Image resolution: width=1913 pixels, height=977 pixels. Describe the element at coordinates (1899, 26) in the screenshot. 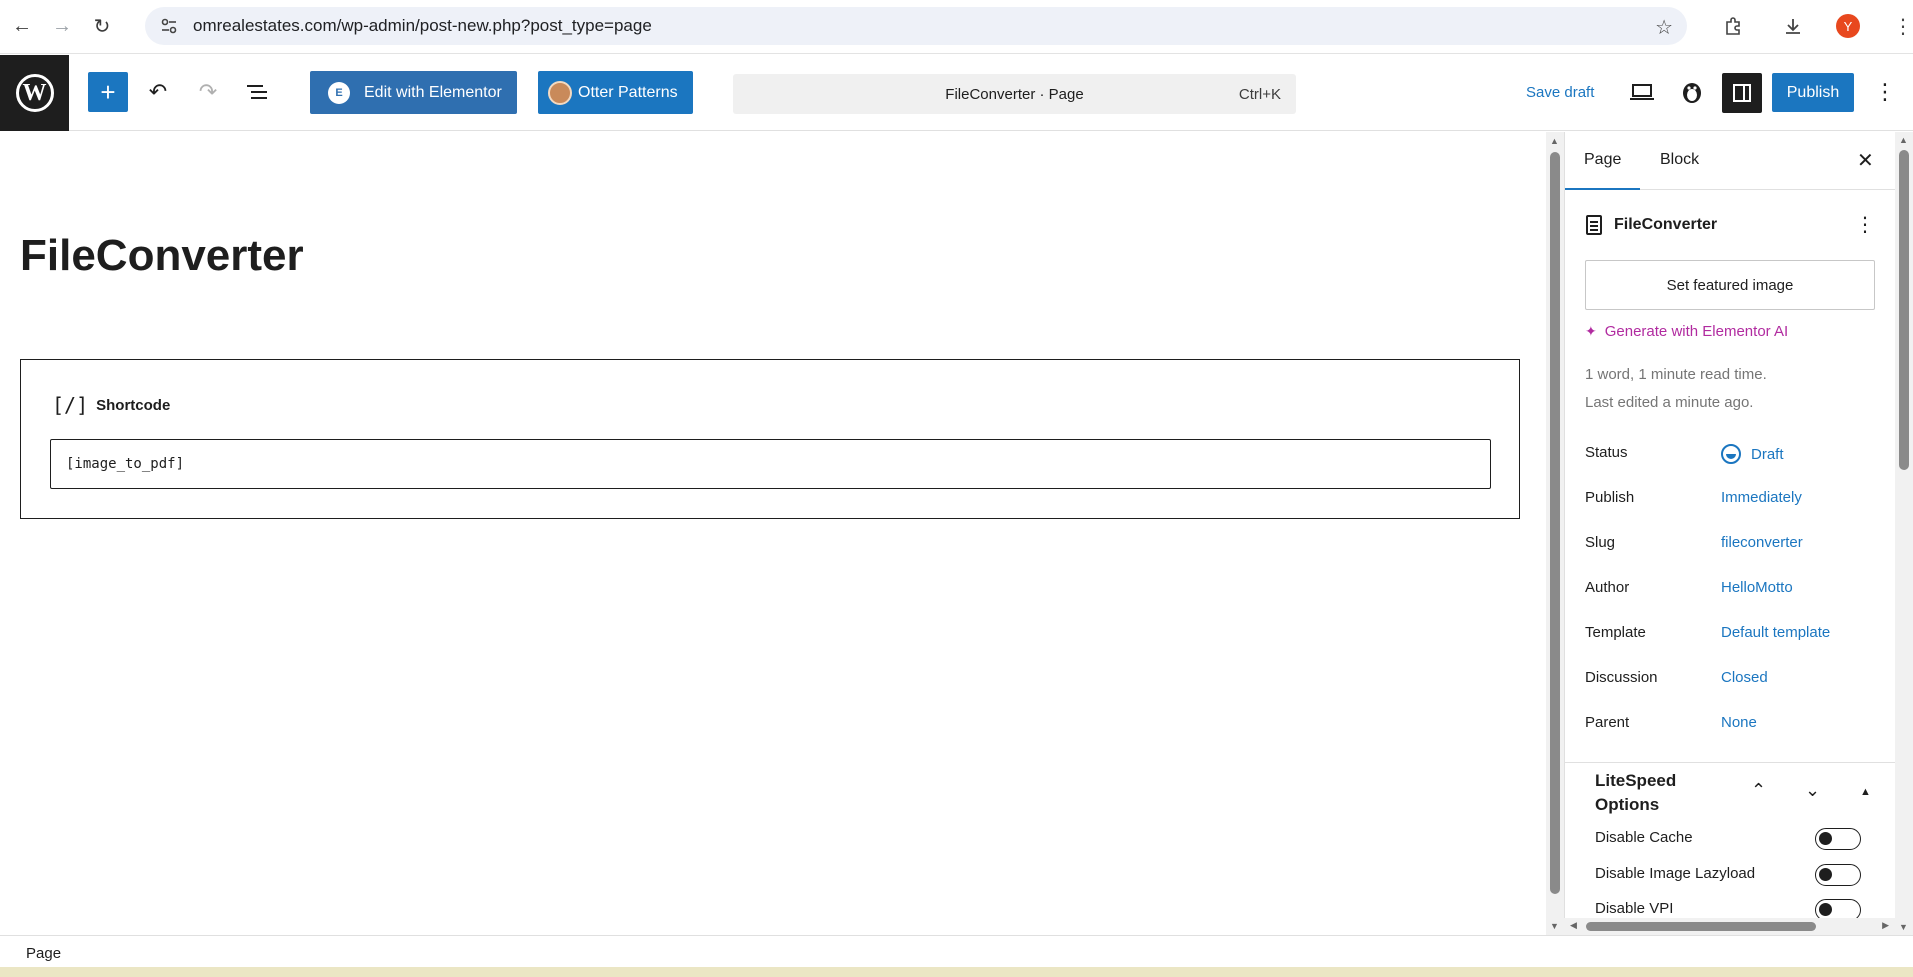

I see `browser-menu-icon: ⋮` at that location.